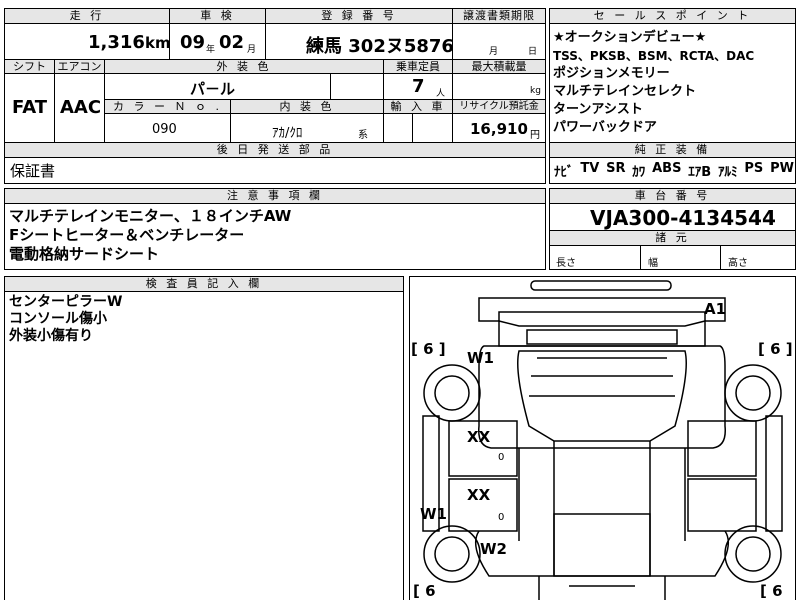 This screenshot has height=600, width=800. I want to click on sales-point-item: ★オークションデビュー★, so click(630, 37).